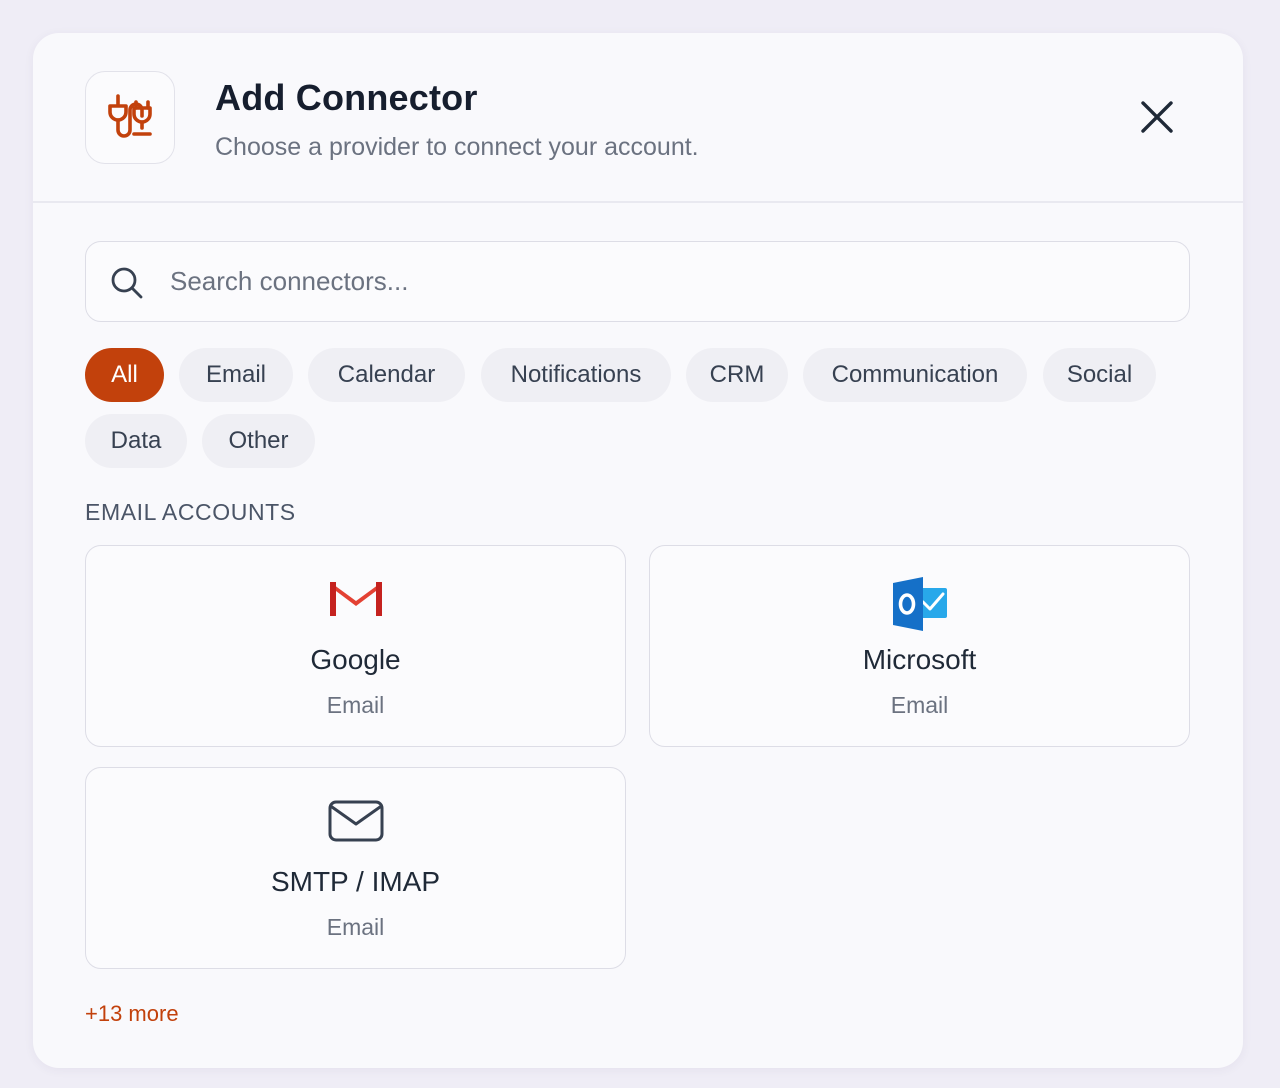 The height and width of the screenshot is (1088, 1280). I want to click on filter-chip-calendar: Calendar, so click(386, 375).